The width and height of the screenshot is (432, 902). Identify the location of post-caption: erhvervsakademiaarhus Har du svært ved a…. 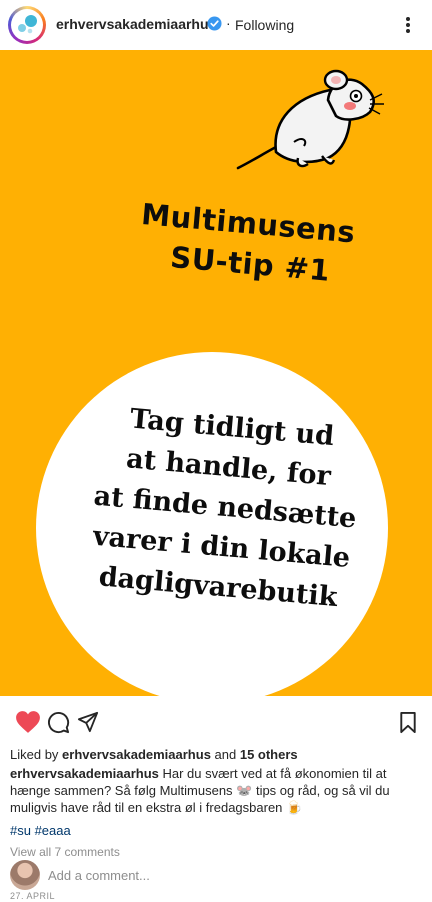
(216, 790).